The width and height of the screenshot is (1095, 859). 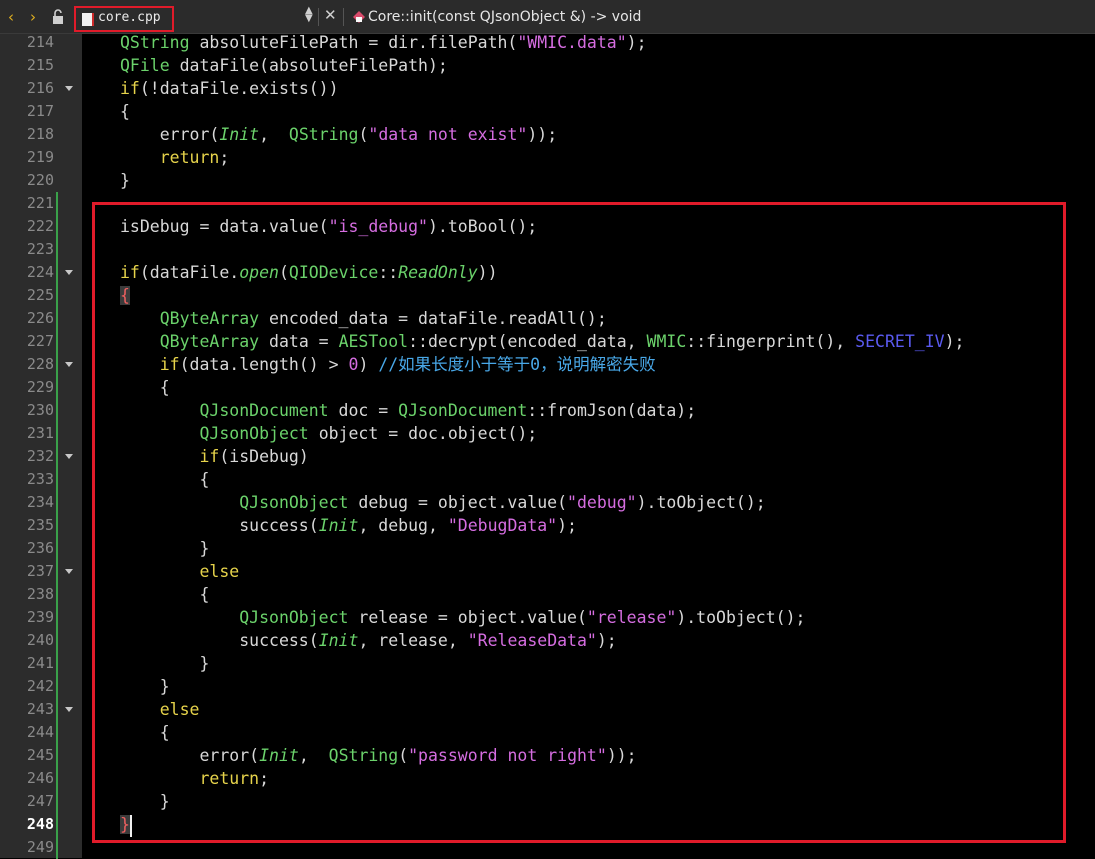 I want to click on code-token: ).toObject();, so click(x=701, y=502).